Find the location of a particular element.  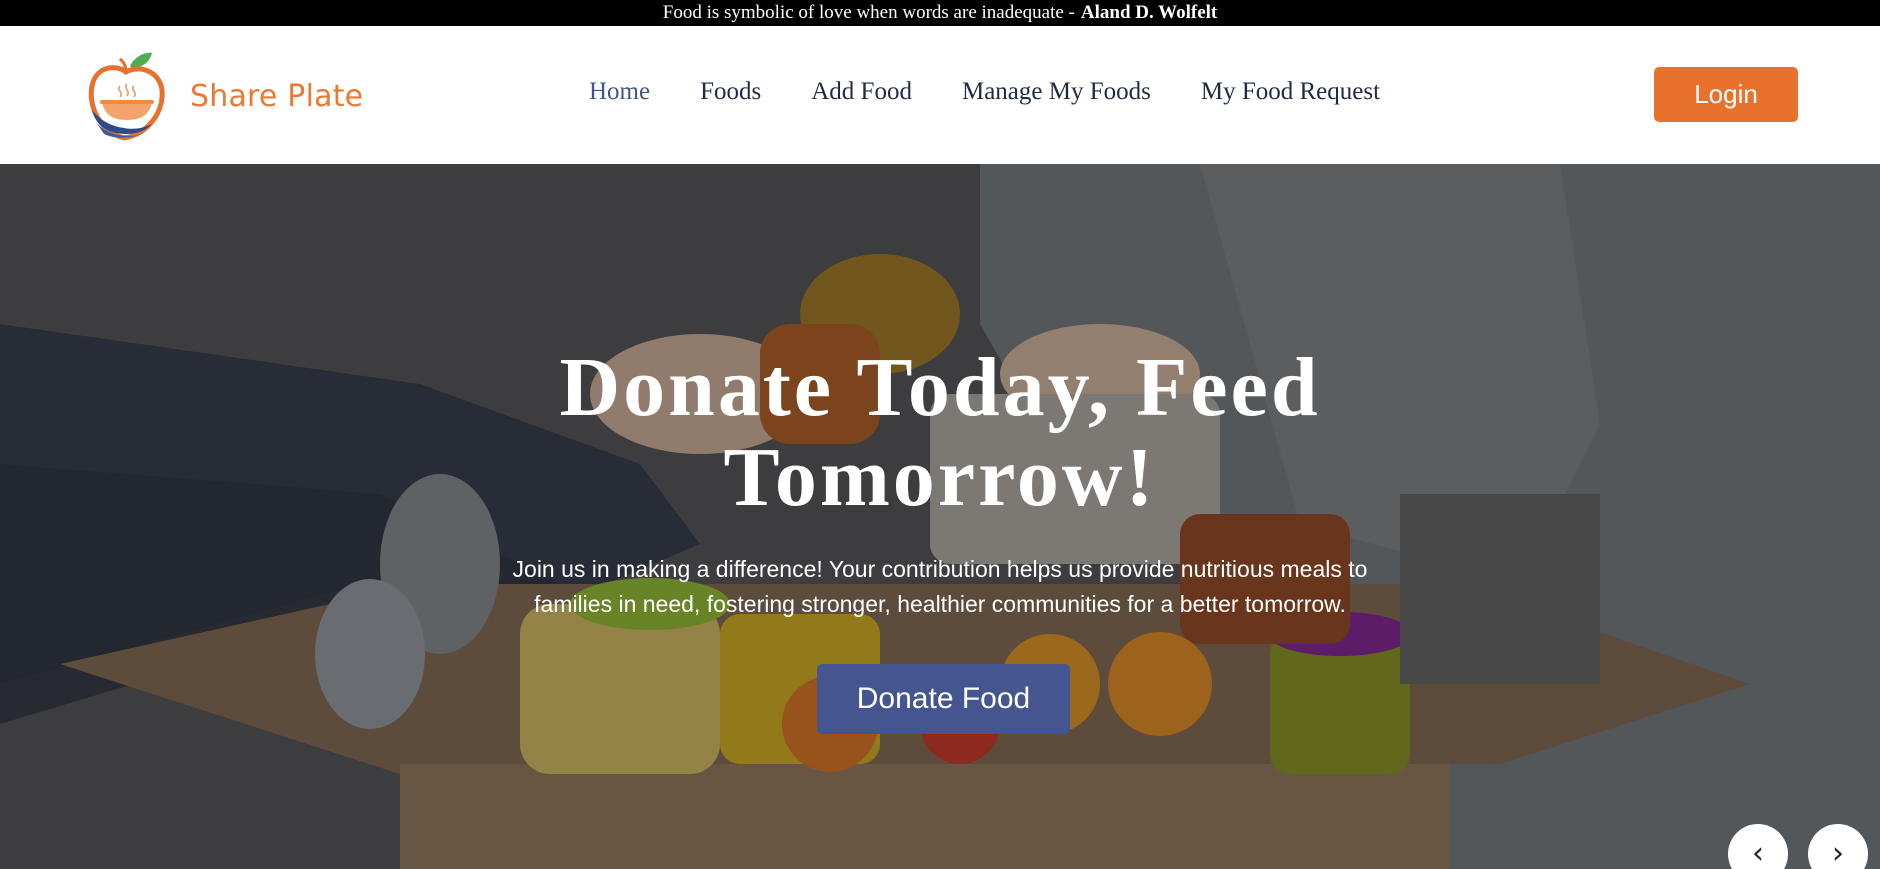

nav-add-food: Add Food is located at coordinates (861, 92).